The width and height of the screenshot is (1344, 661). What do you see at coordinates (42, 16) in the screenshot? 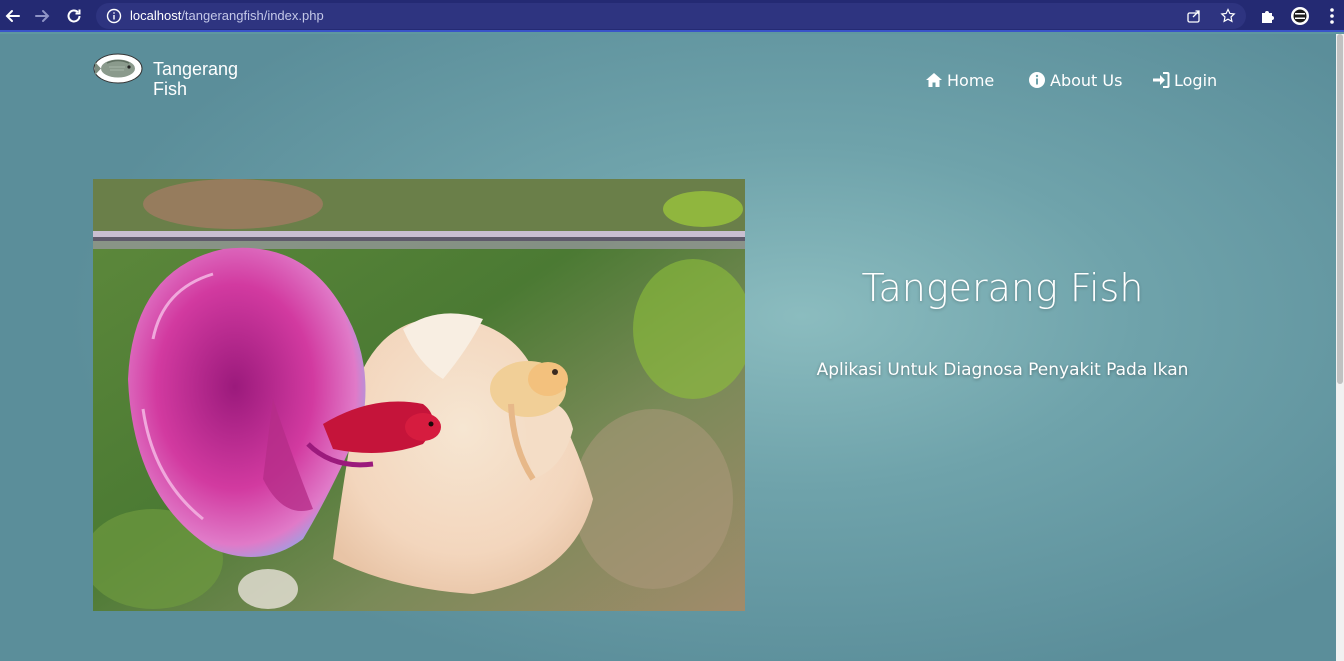
I see `forward-arrow-icon` at bounding box center [42, 16].